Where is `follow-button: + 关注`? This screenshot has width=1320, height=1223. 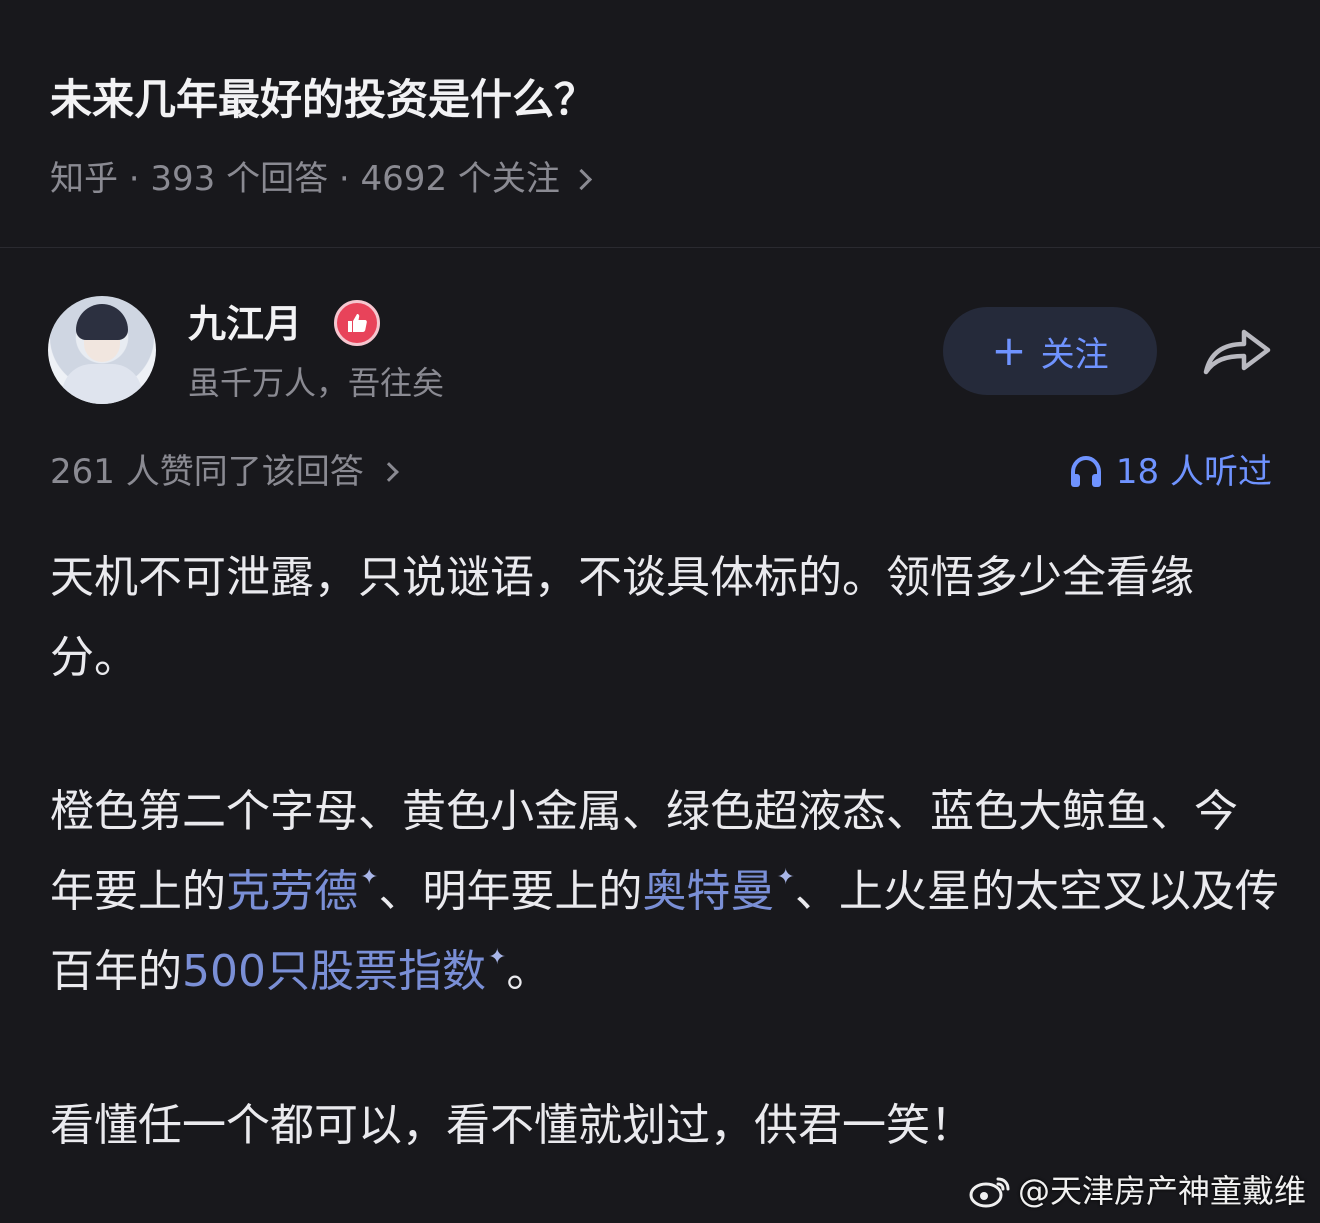
follow-button: + 关注 is located at coordinates (1050, 351).